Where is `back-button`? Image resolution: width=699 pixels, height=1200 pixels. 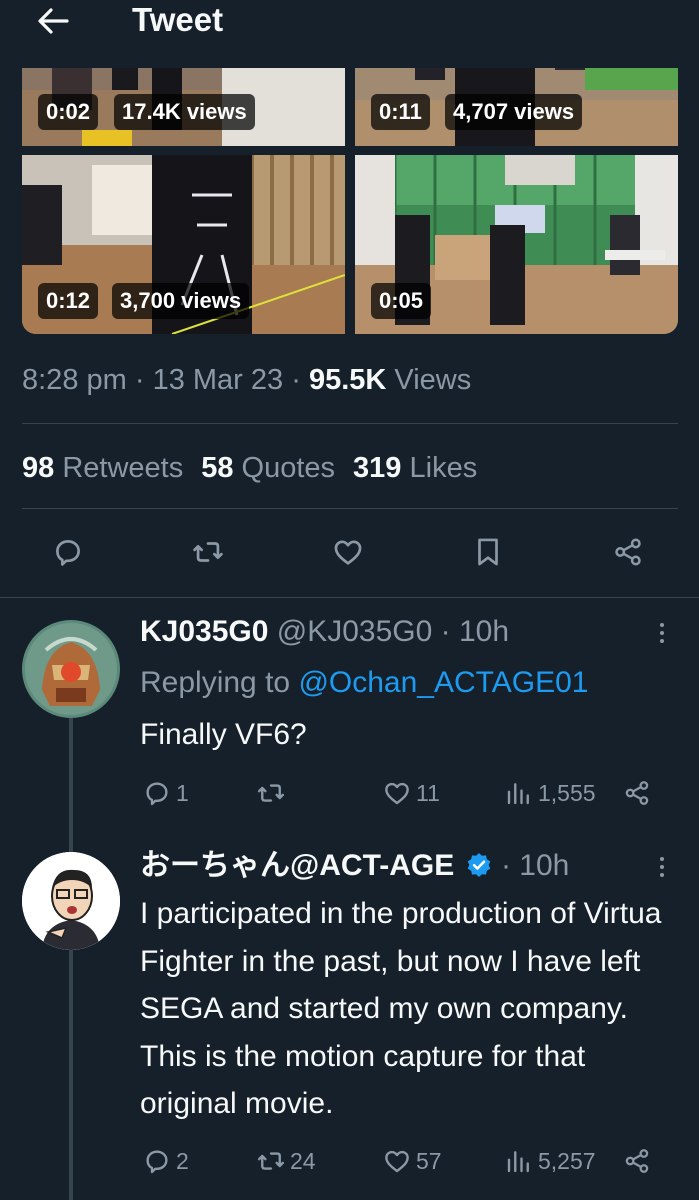 back-button is located at coordinates (53, 21).